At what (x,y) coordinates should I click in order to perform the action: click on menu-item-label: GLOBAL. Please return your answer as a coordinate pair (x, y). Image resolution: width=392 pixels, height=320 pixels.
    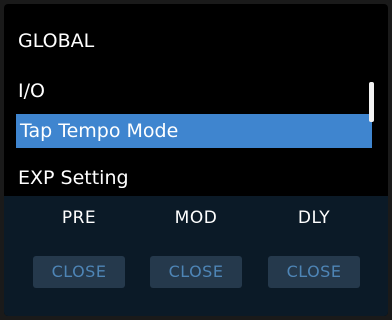
    Looking at the image, I should click on (56, 41).